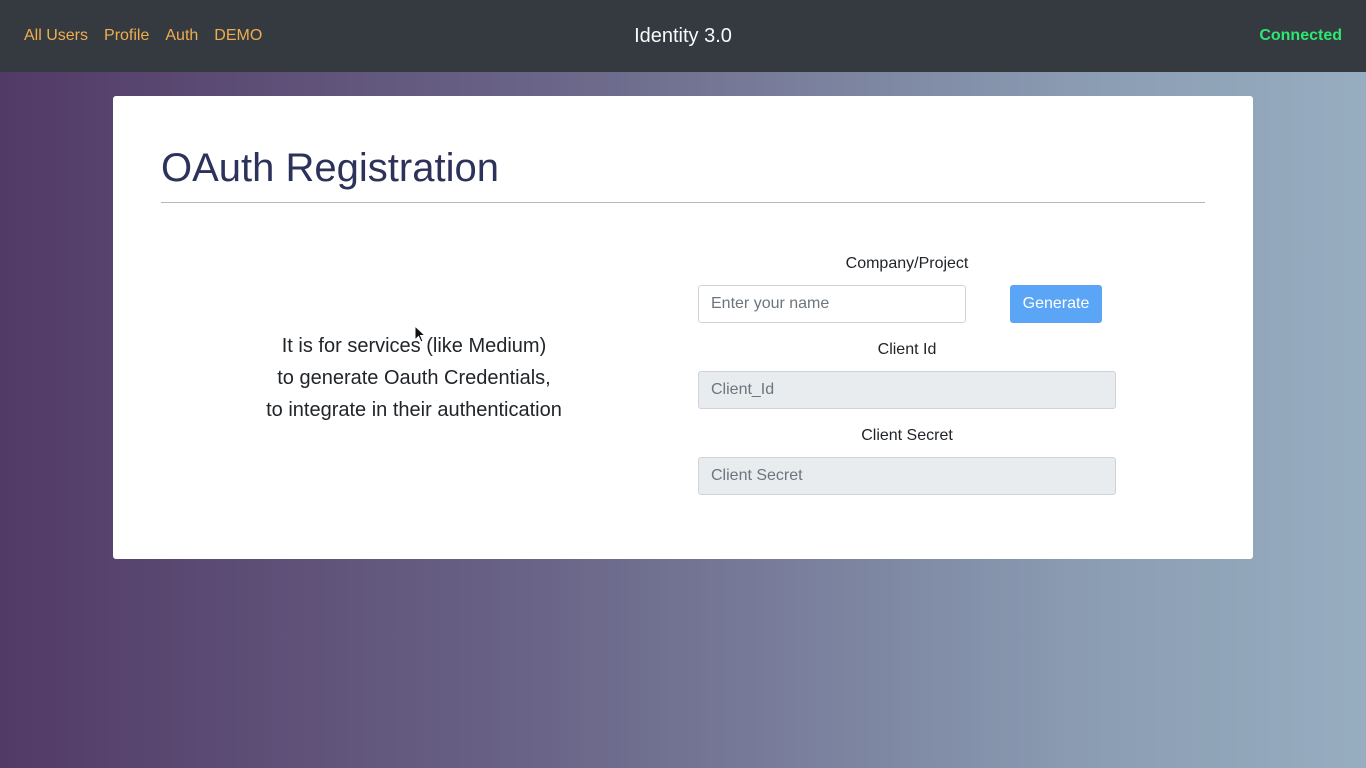 The image size is (1366, 768). Describe the element at coordinates (907, 476) in the screenshot. I see `client-secret-field` at that location.